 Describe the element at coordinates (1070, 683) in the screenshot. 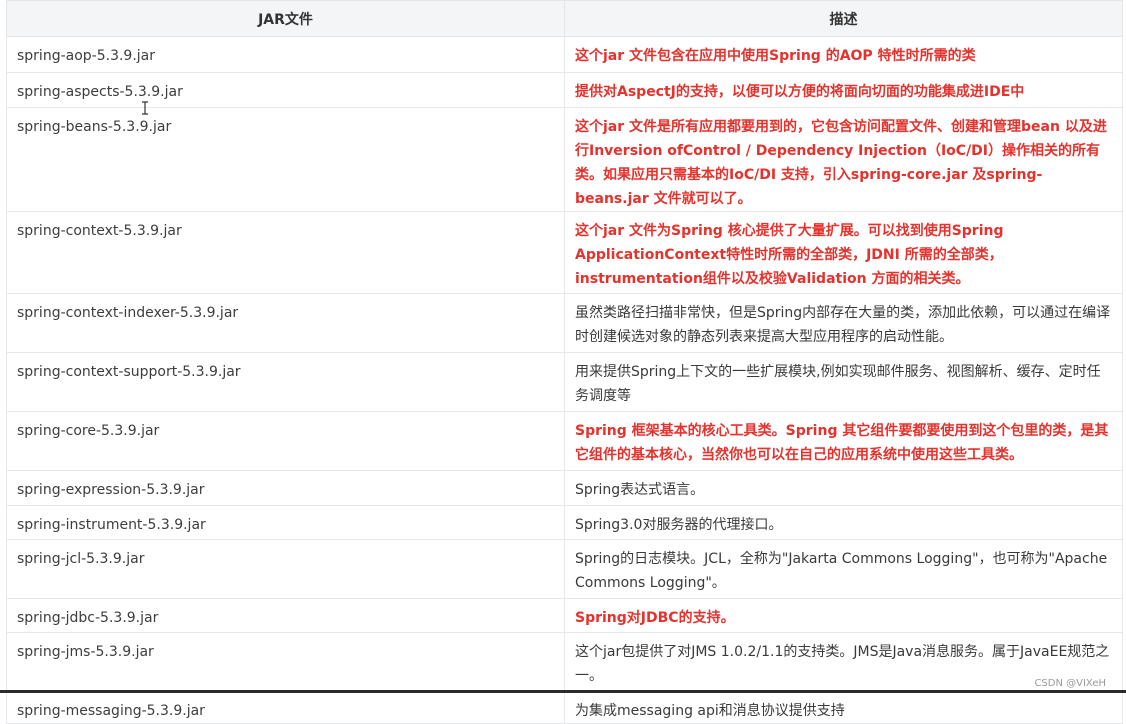

I see `csdn-watermark: CSDN @VIXeH` at that location.